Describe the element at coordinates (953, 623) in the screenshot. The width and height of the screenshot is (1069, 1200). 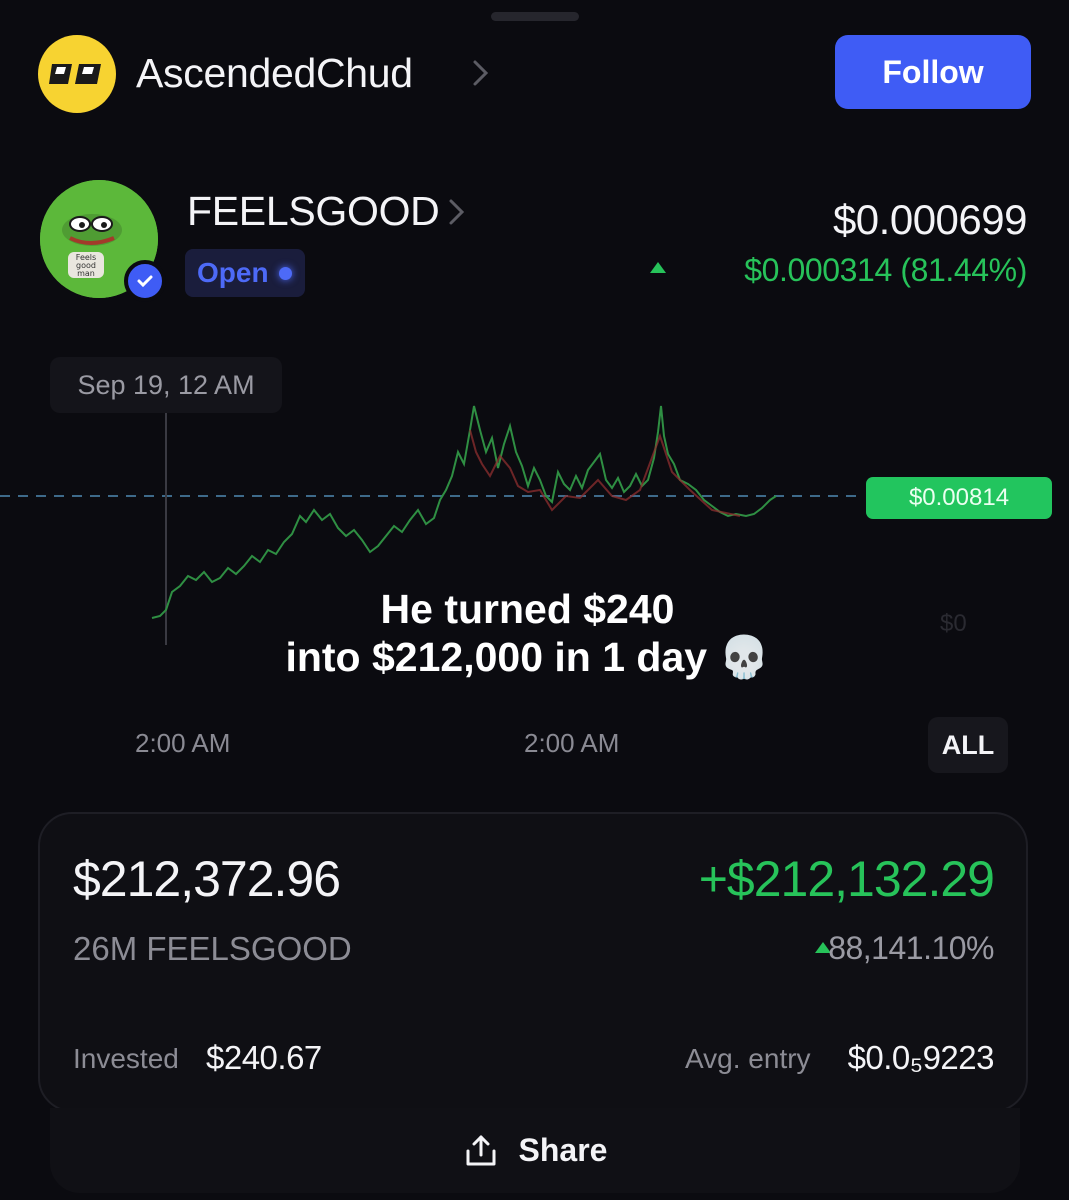
I see `axis-zero-label: $0` at that location.